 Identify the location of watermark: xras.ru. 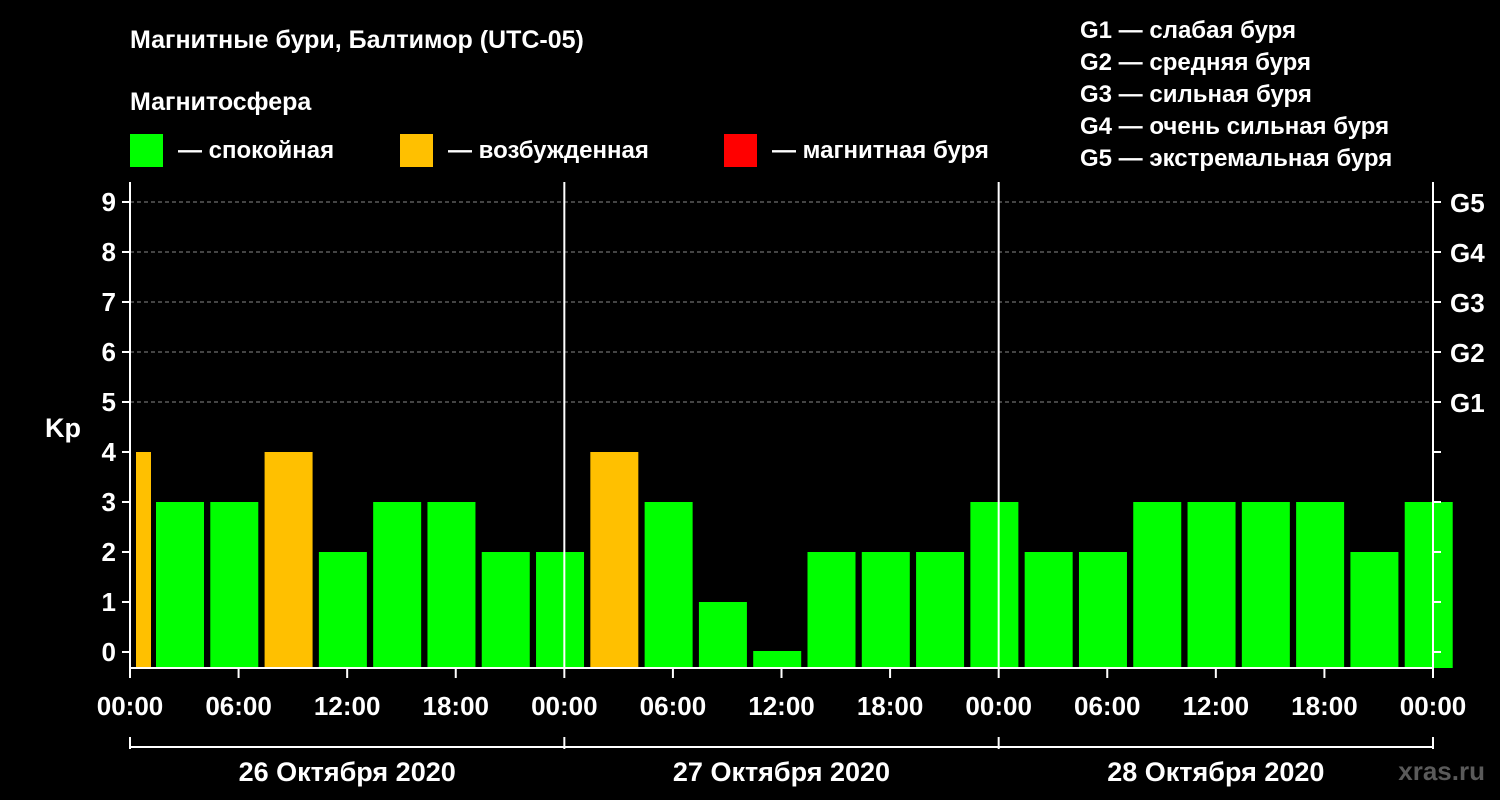
(1441, 771).